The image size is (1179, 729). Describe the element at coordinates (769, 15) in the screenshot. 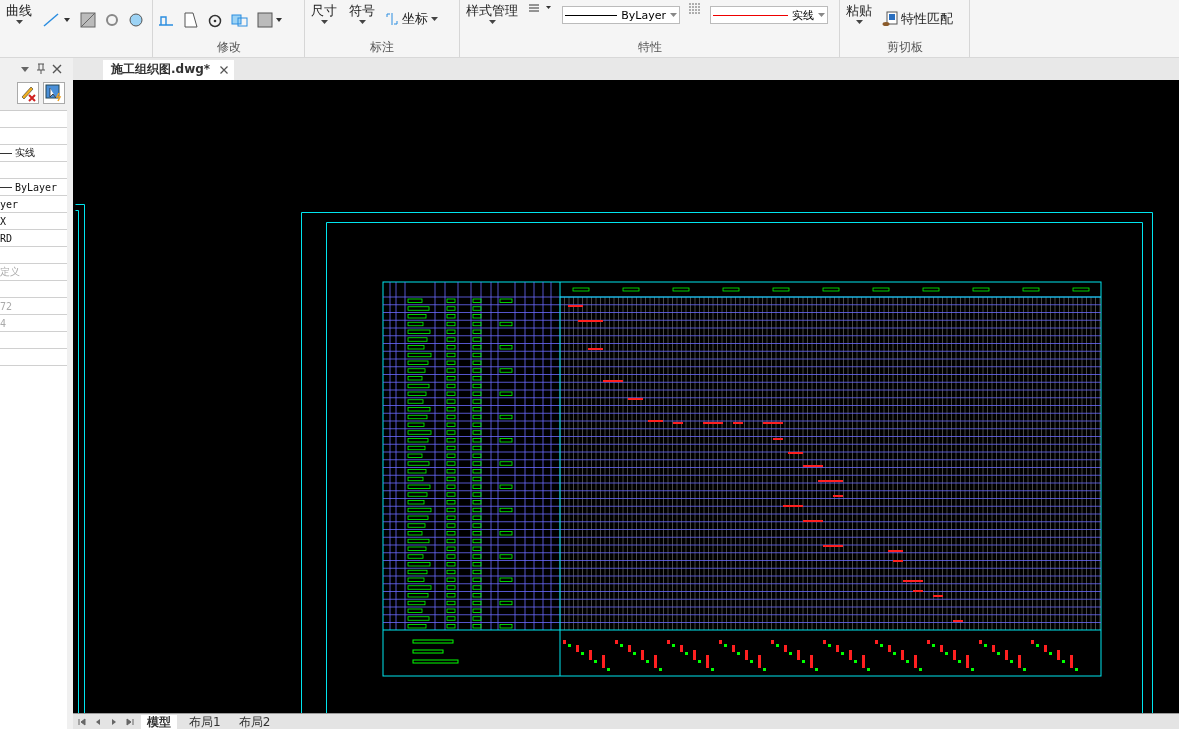

I see `linetype-dropdown: 实线` at that location.